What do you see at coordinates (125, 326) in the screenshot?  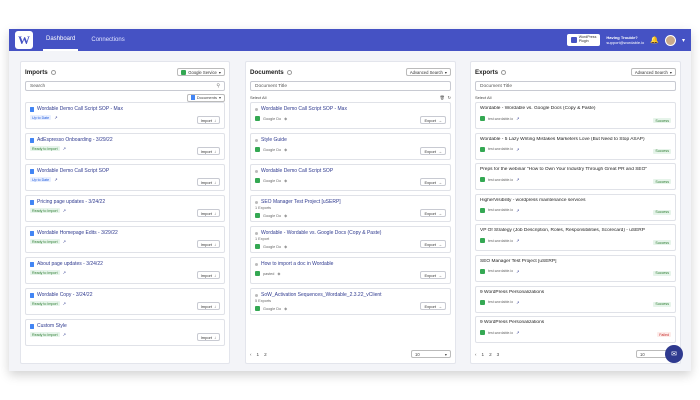 I see `import-item-title-row: Custom Style` at bounding box center [125, 326].